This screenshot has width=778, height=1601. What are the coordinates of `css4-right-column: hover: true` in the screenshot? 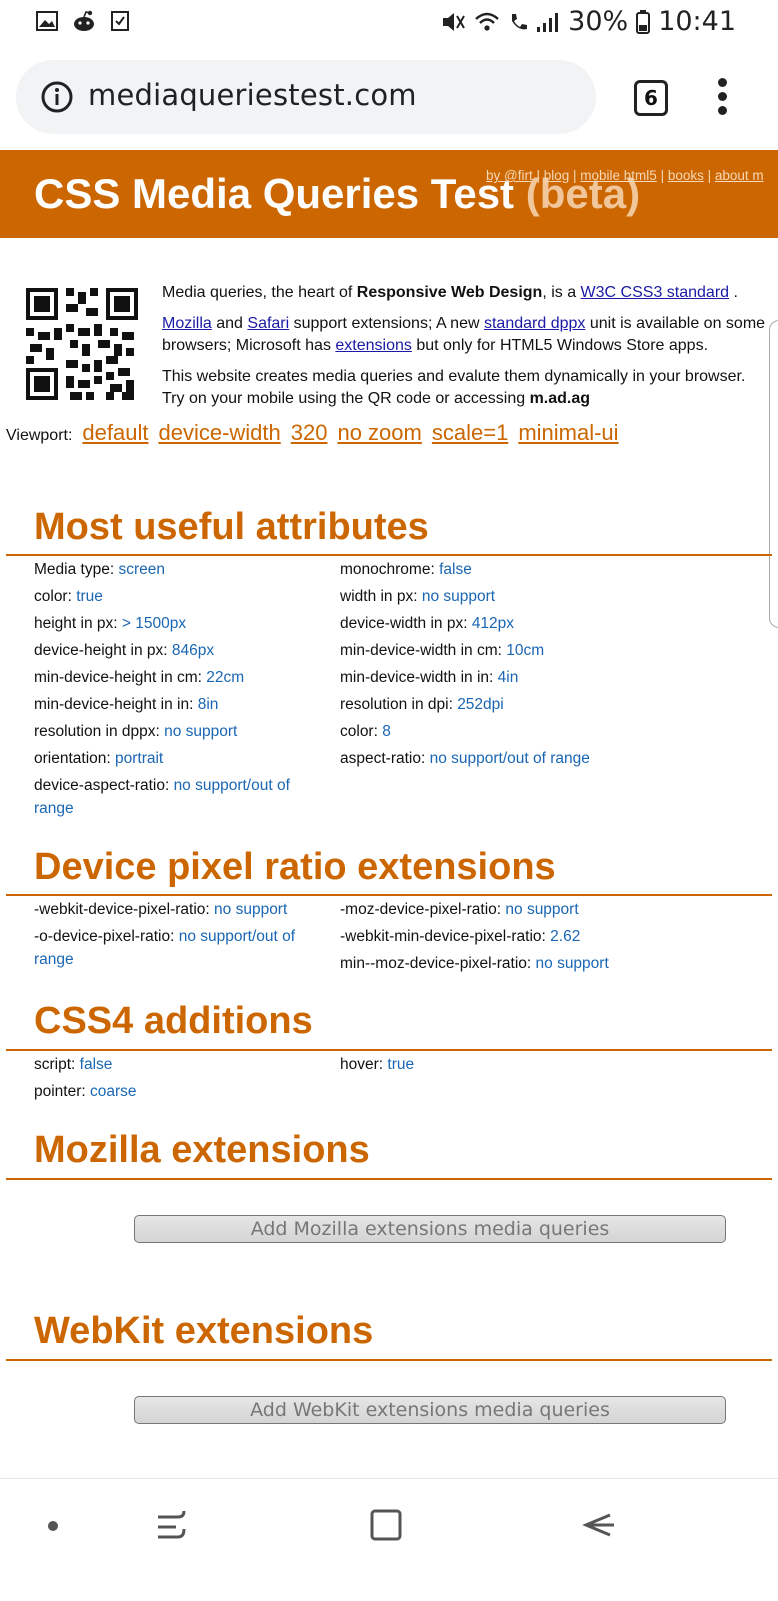 It's located at (550, 1064).